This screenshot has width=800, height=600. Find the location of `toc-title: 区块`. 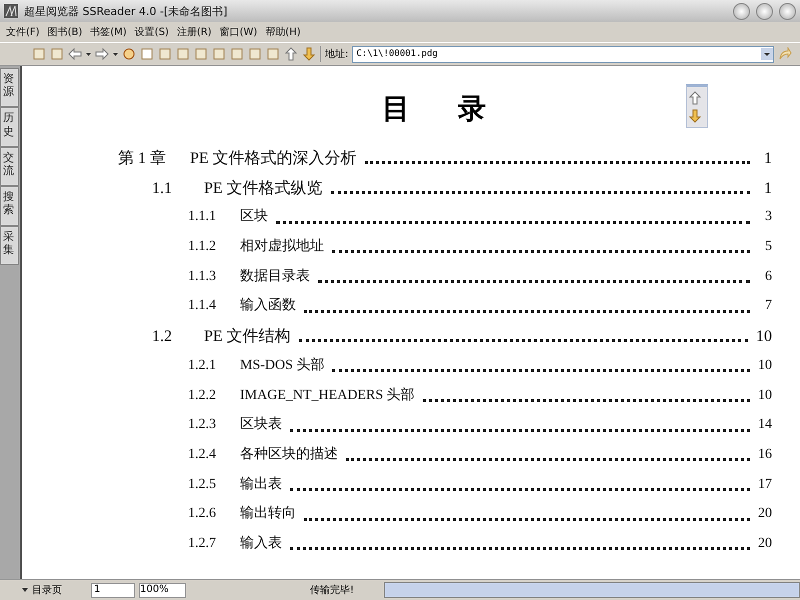

toc-title: 区块 is located at coordinates (254, 217).